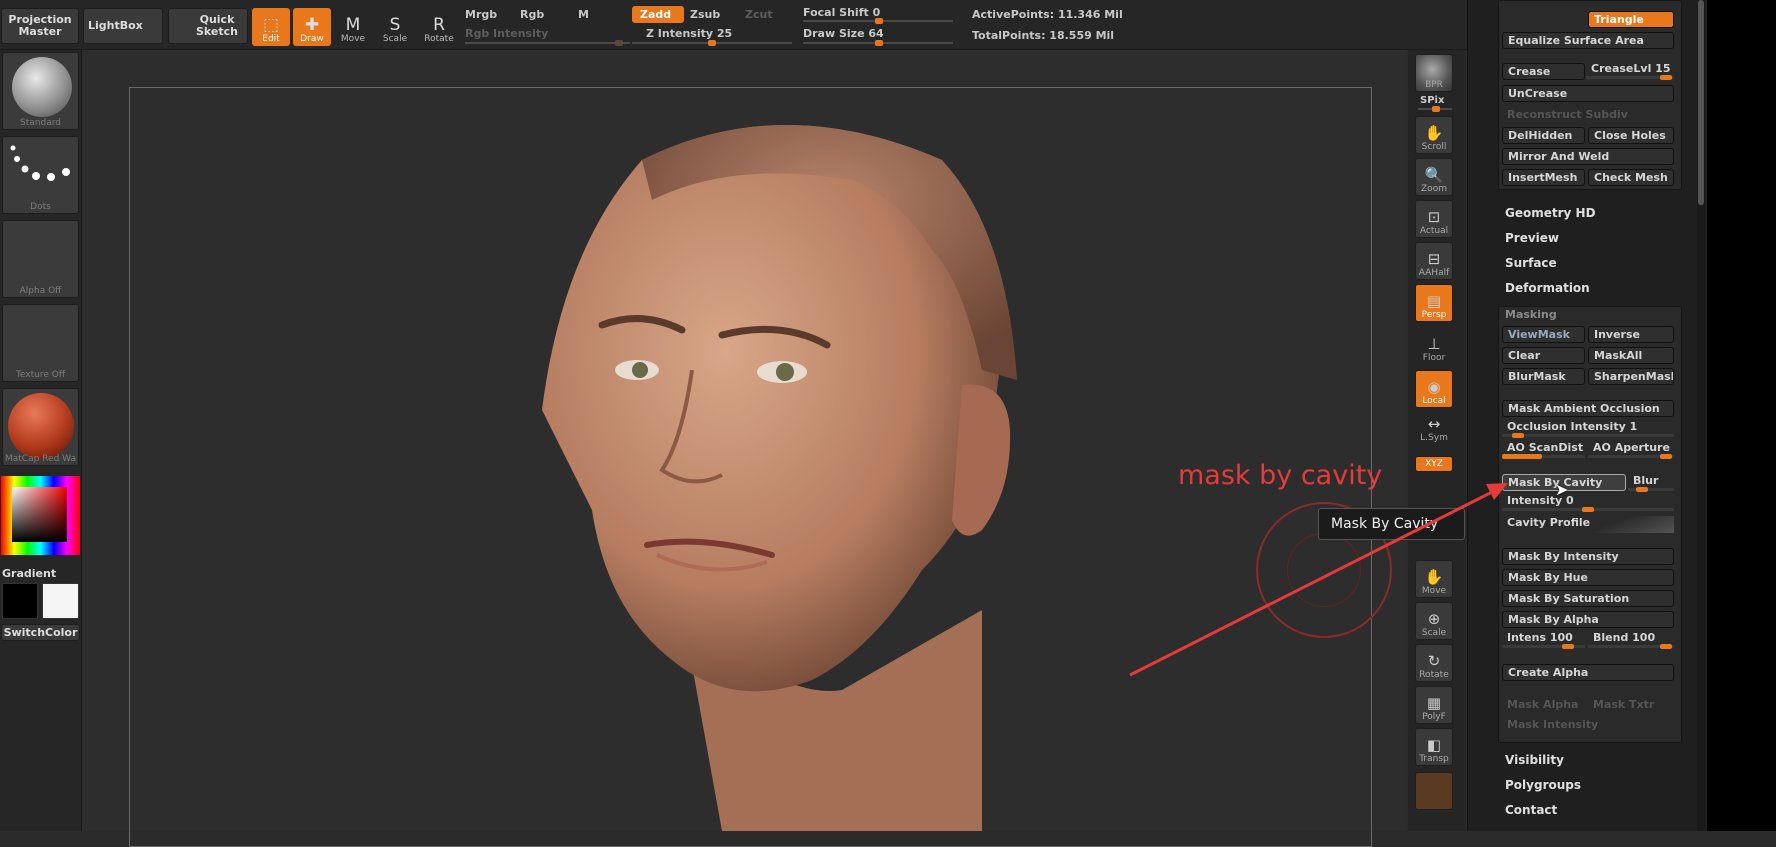 The height and width of the screenshot is (847, 1776). Describe the element at coordinates (60, 601) in the screenshot. I see `secondary-color-swatch` at that location.